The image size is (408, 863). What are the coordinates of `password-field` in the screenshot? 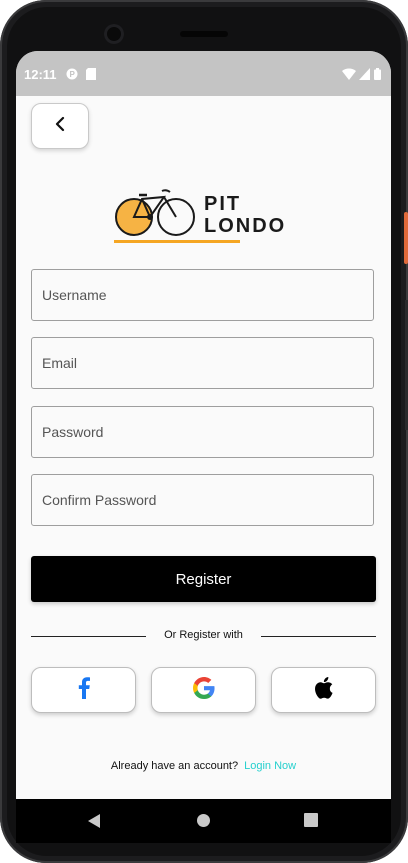 It's located at (202, 432).